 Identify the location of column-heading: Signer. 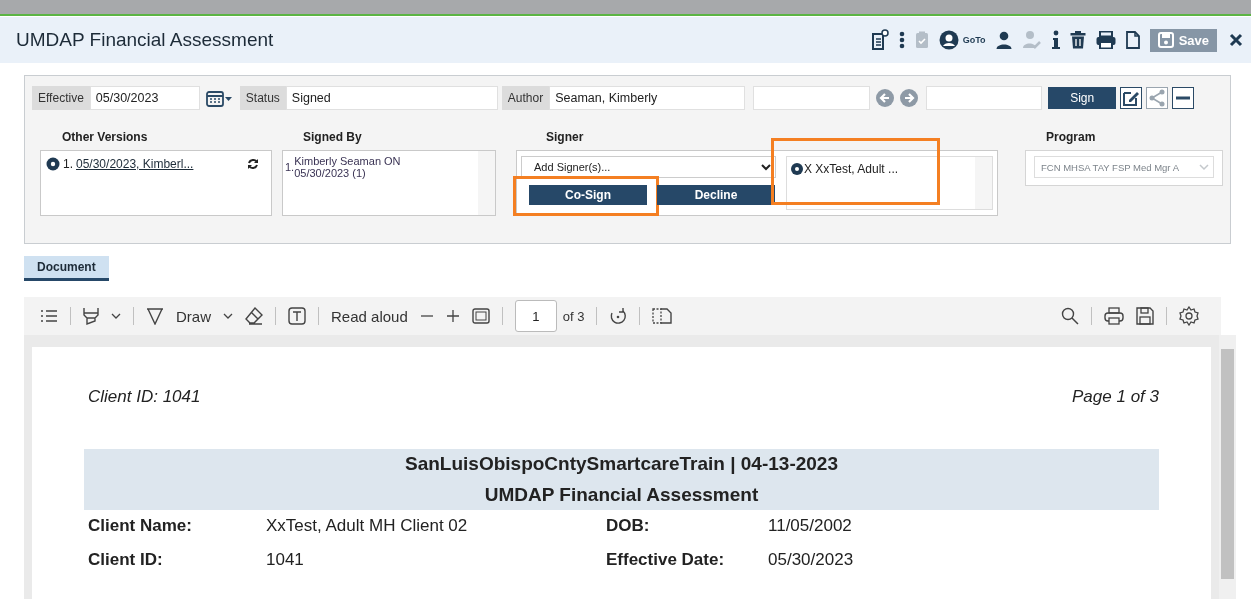
(565, 137).